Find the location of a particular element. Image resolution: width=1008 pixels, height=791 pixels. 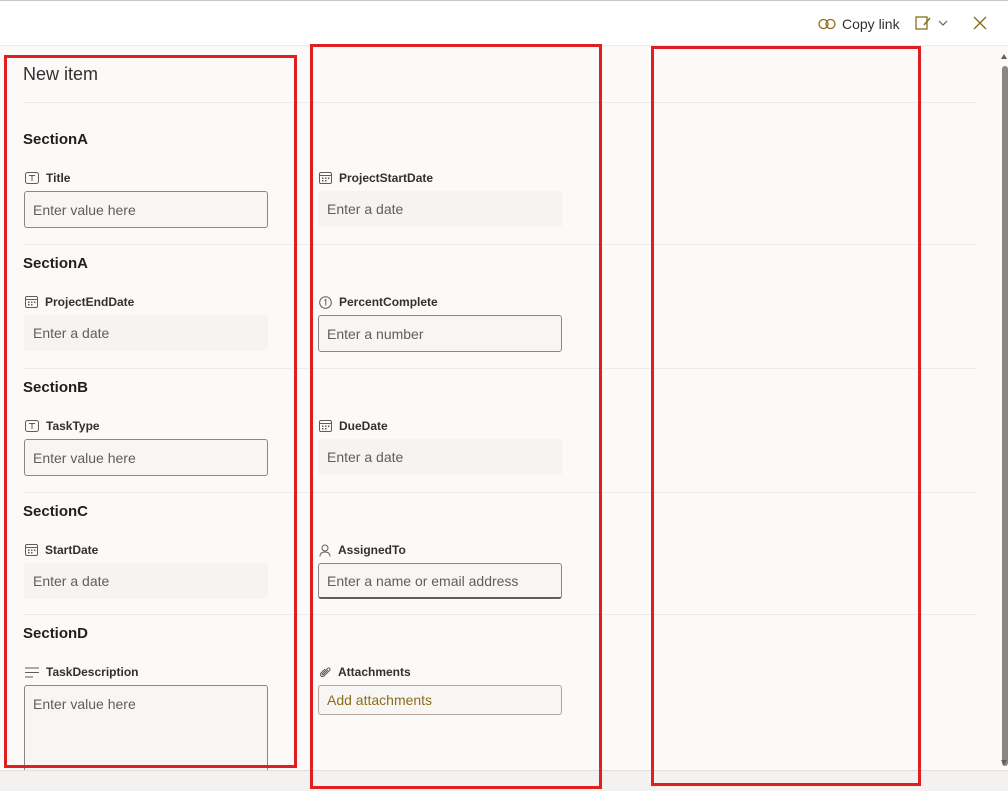

percent-complete-input: Enter a number is located at coordinates (440, 333).